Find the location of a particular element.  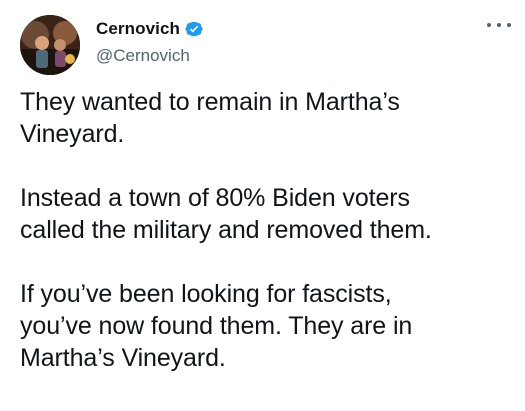

avatar-image is located at coordinates (50, 45).